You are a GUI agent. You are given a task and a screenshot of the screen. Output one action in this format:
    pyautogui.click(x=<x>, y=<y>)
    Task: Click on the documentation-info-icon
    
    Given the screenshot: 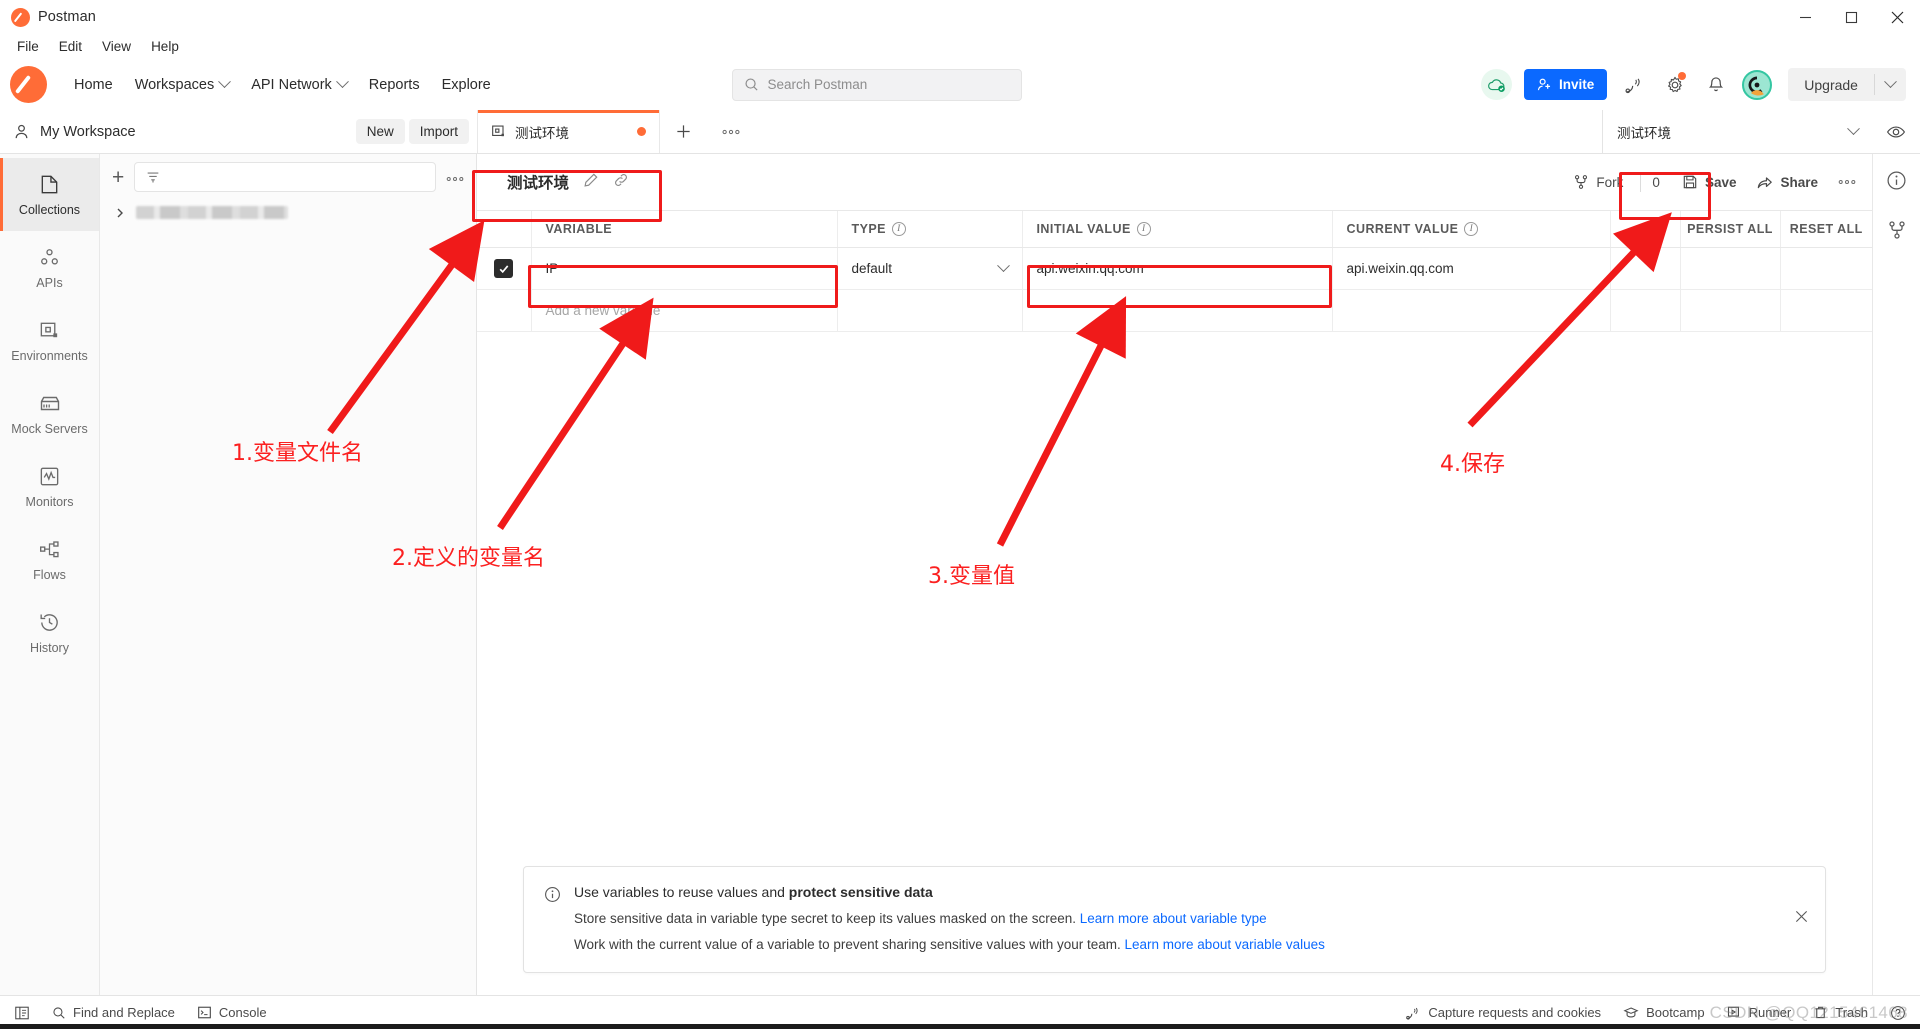 What is the action you would take?
    pyautogui.click(x=1896, y=183)
    